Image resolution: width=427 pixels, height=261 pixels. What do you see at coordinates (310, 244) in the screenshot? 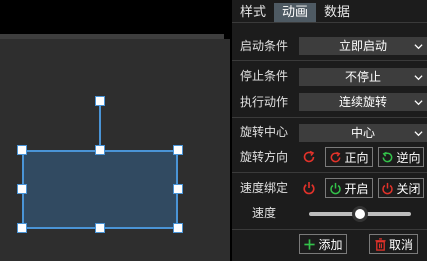
I see `plus-icon` at bounding box center [310, 244].